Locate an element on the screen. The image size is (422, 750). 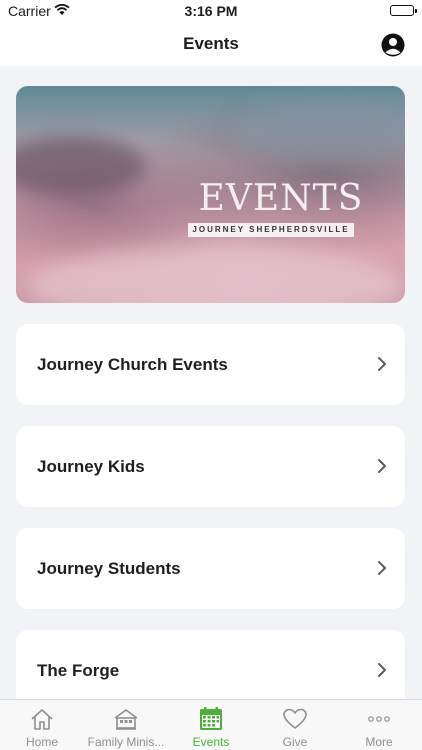
battery-icon is located at coordinates (403, 10).